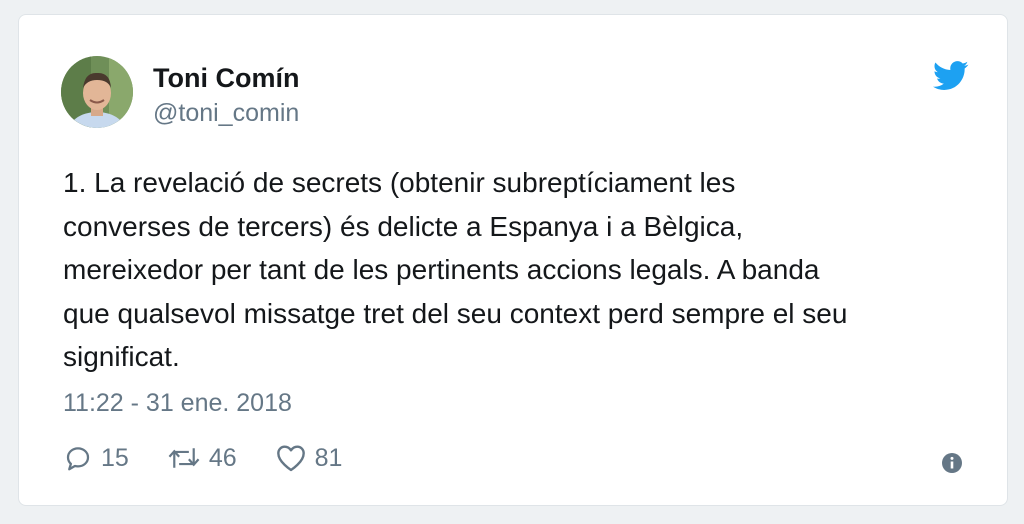  What do you see at coordinates (78, 459) in the screenshot?
I see `reply-bubble-icon` at bounding box center [78, 459].